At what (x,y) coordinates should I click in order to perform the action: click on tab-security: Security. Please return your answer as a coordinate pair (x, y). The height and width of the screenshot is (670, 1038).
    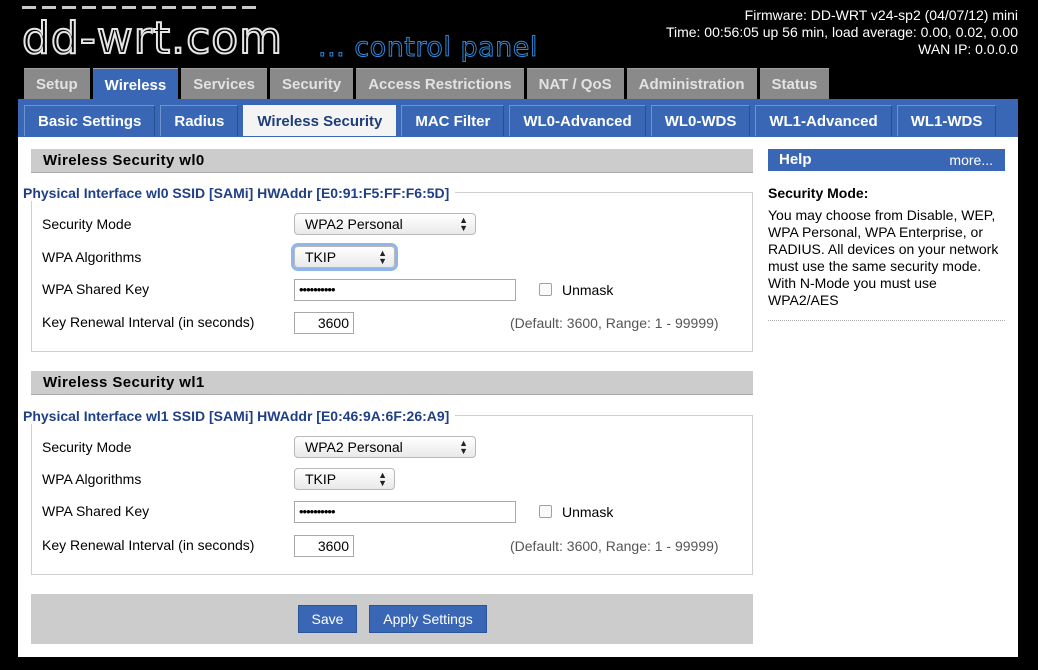
    Looking at the image, I should click on (311, 84).